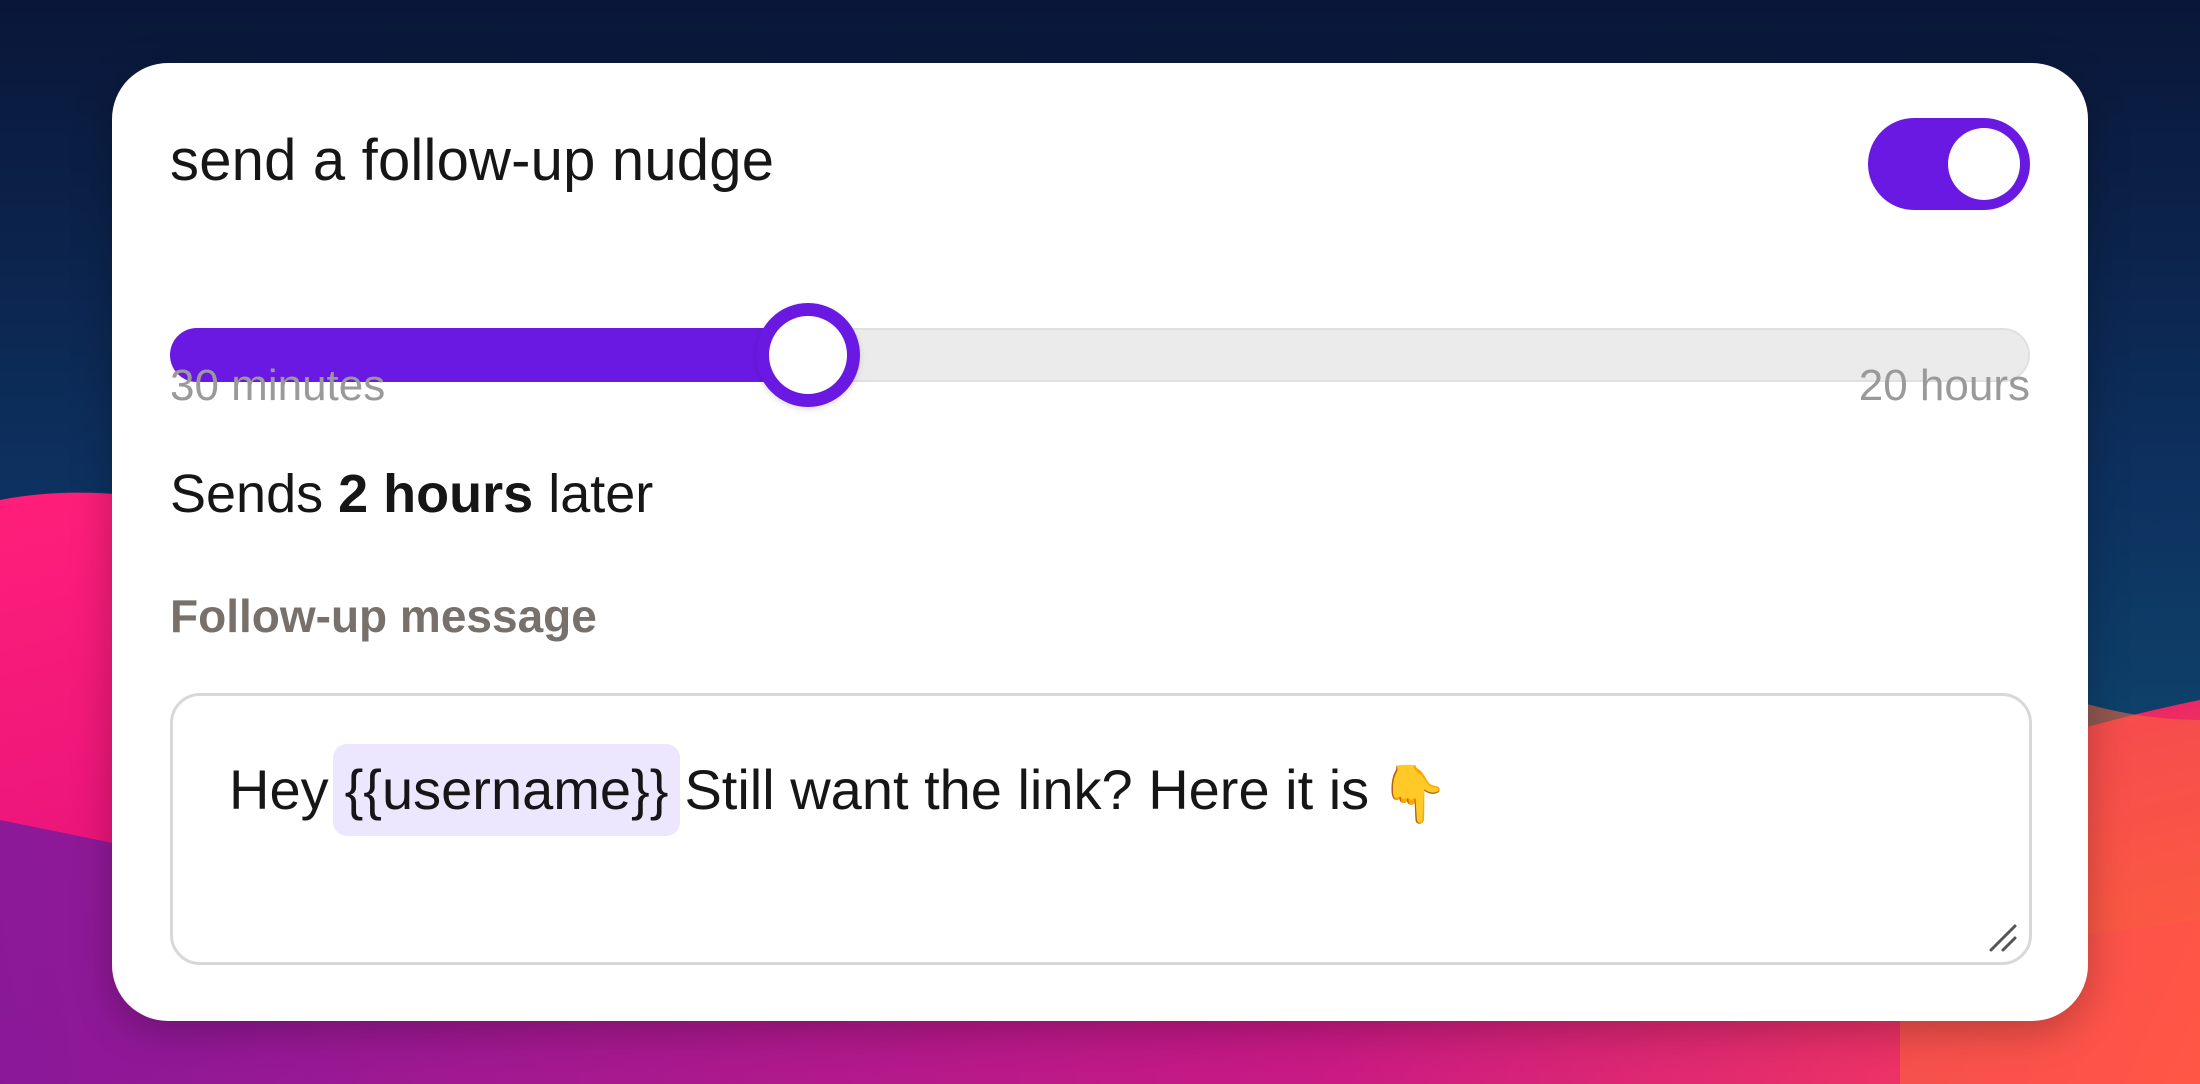  Describe the element at coordinates (1944, 385) in the screenshot. I see `slider-max-label: 20 hours` at that location.